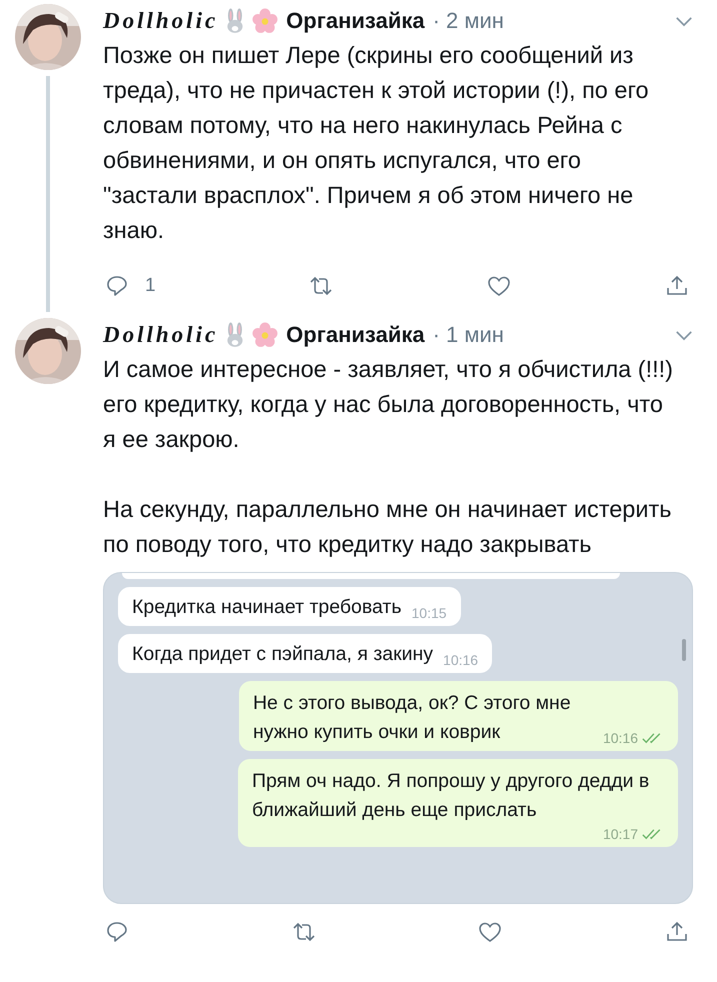  What do you see at coordinates (468, 21) in the screenshot?
I see `timestamp: · 2 мин` at bounding box center [468, 21].